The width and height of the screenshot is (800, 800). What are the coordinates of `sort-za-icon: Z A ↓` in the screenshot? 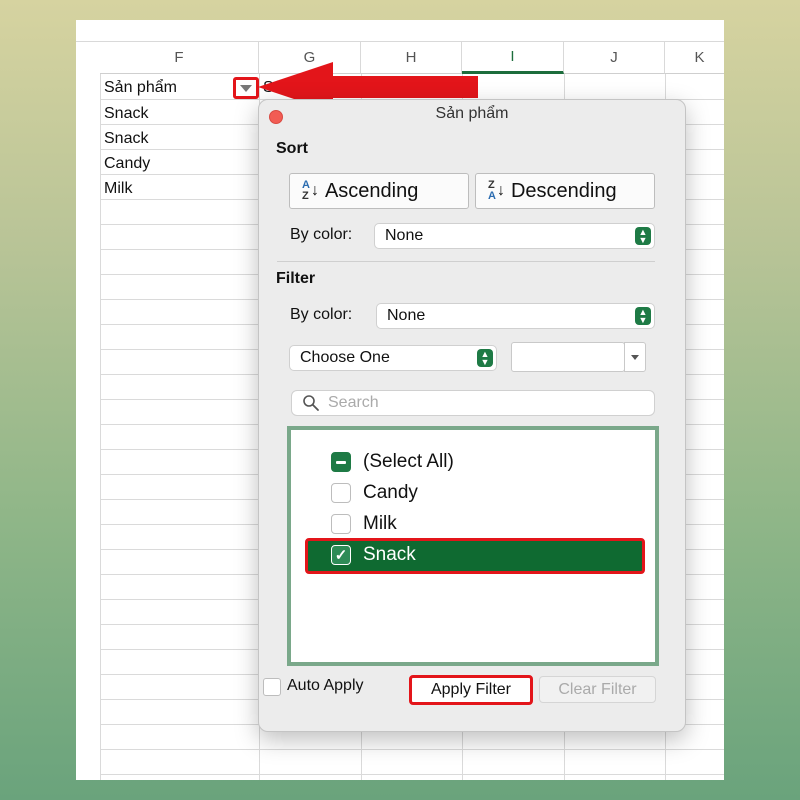 It's located at (496, 190).